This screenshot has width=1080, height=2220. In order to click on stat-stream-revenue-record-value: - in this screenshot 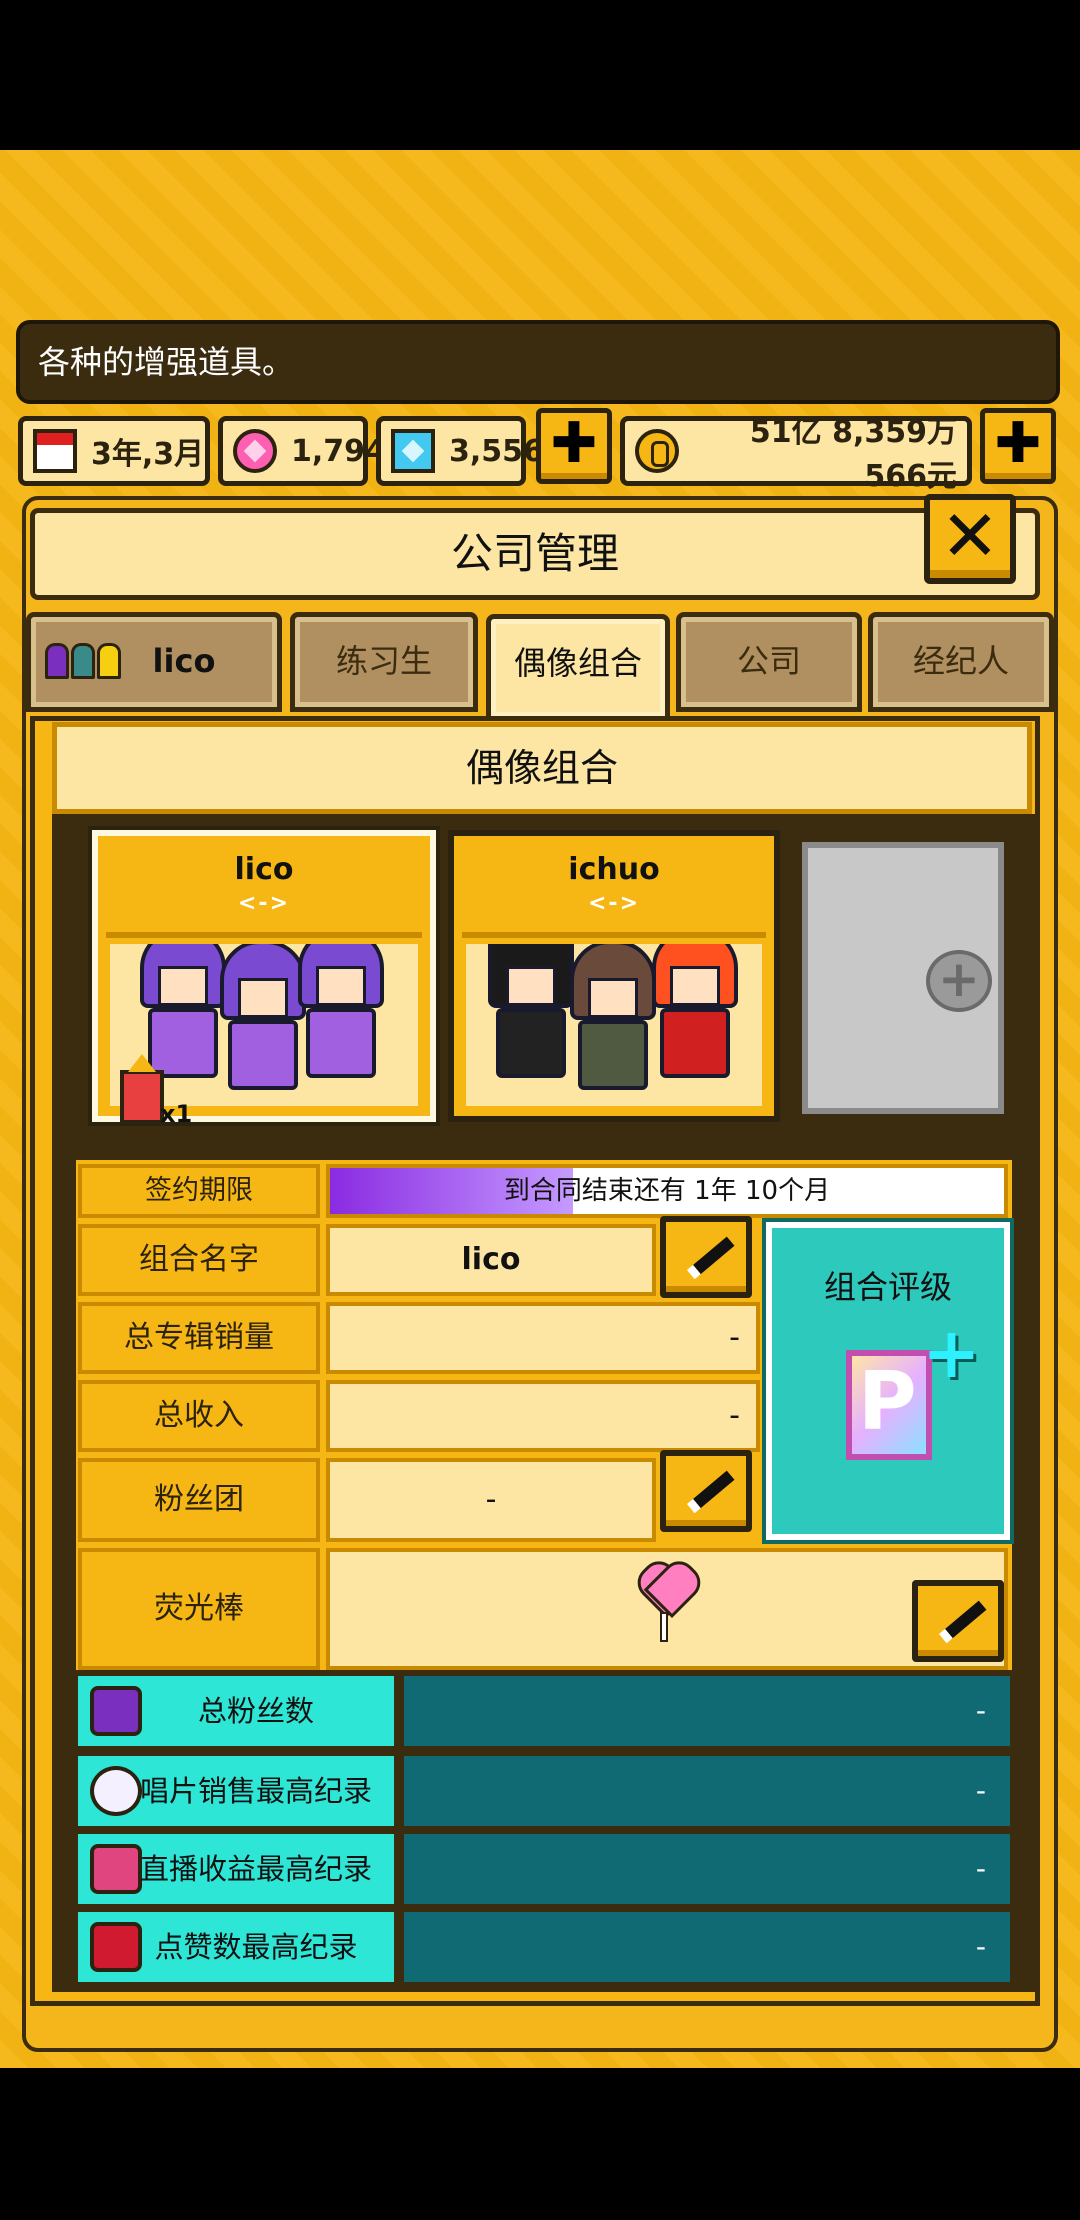, I will do `click(707, 1869)`.